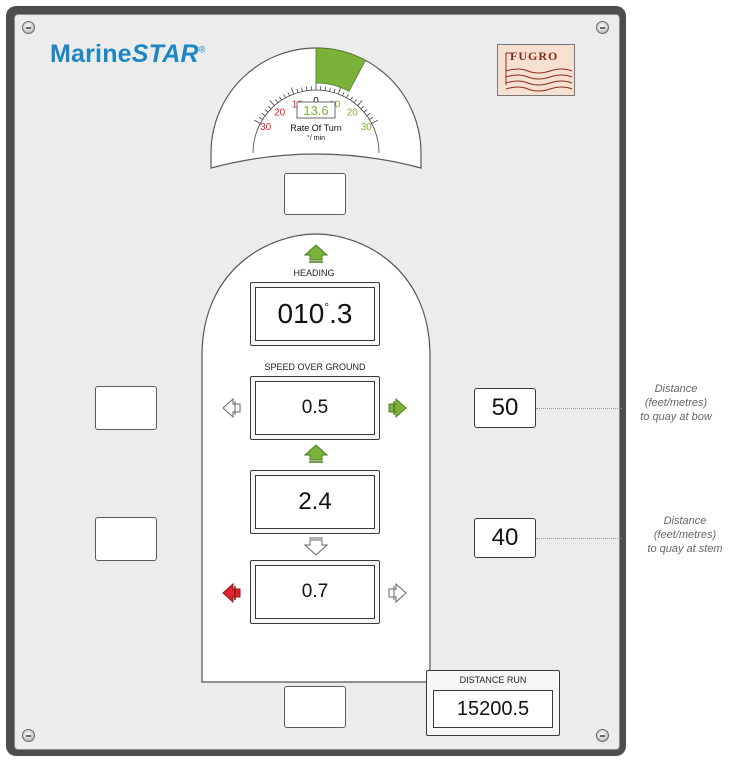  Describe the element at coordinates (315, 367) in the screenshot. I see `speed-over-ground-label: SPEED OVER GROUND` at that location.